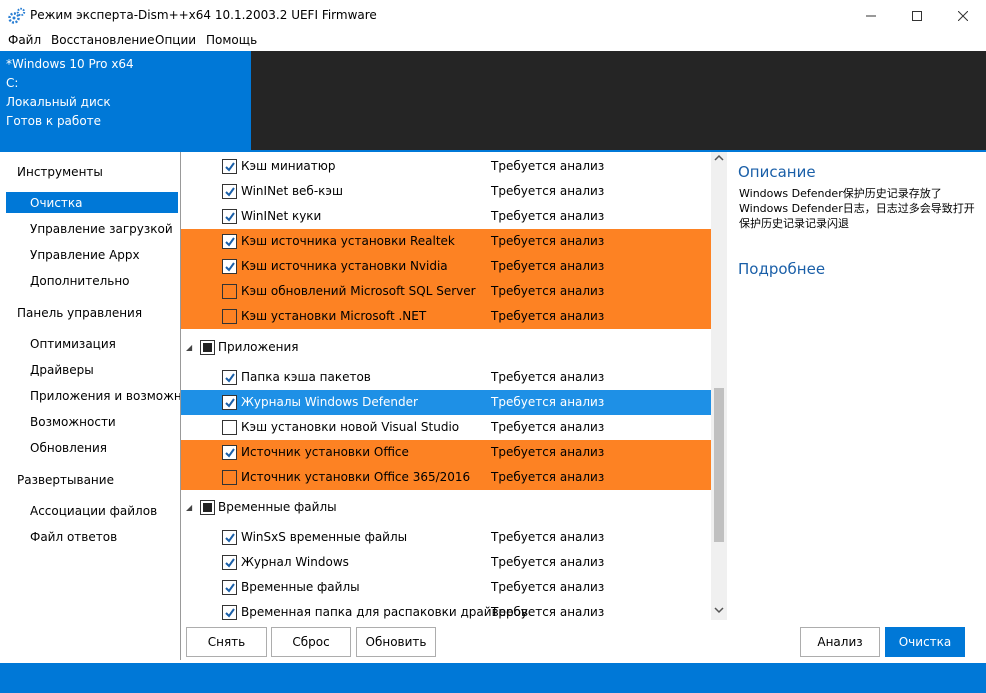  I want to click on sidebar-item-features: Возможности, so click(105, 422).